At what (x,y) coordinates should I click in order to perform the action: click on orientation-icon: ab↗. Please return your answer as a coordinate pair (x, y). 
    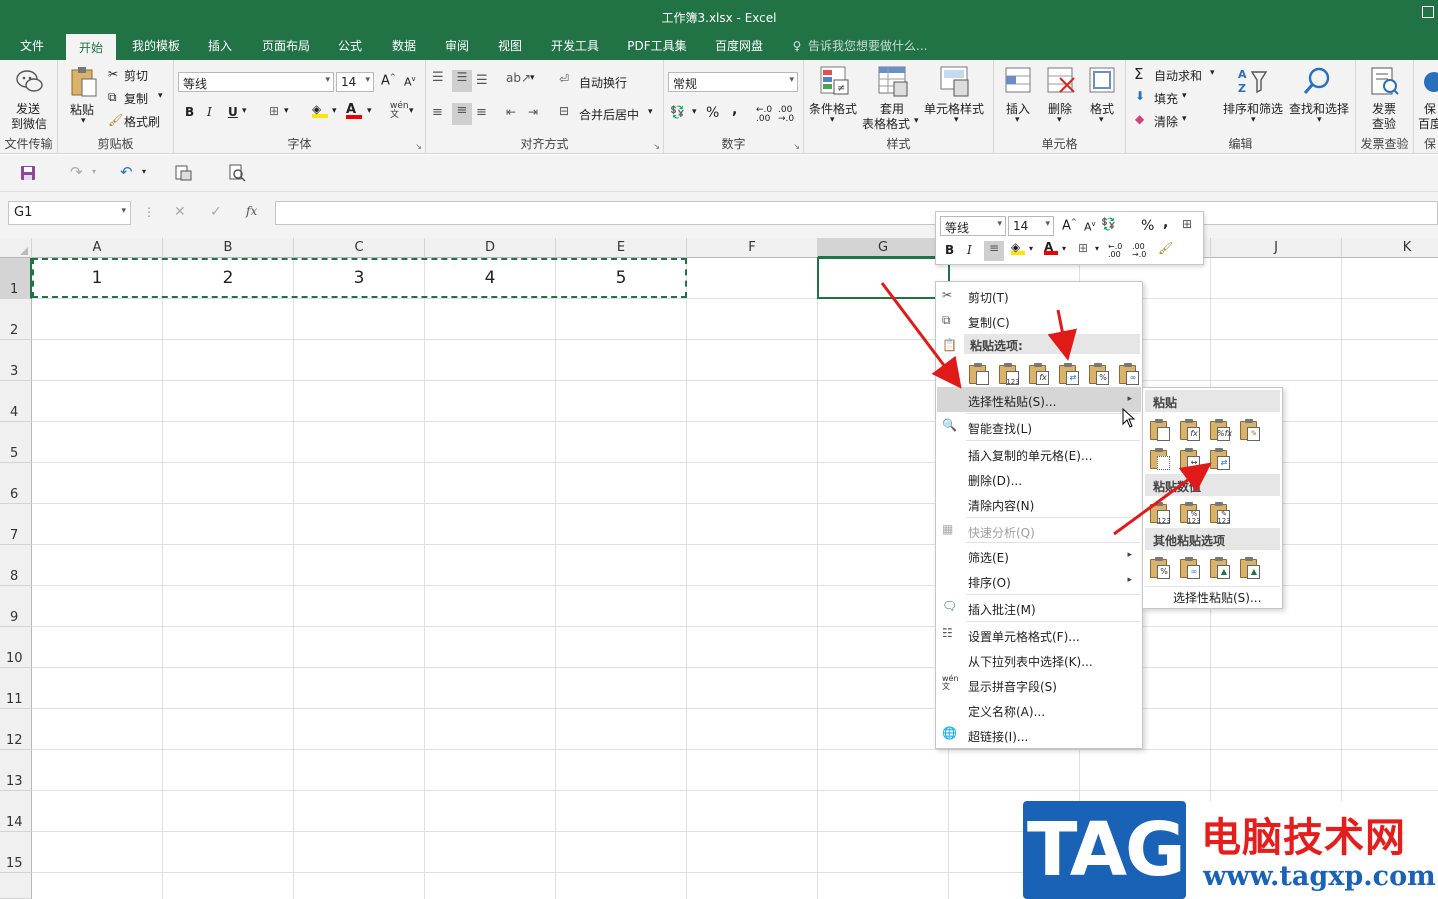
    Looking at the image, I should click on (518, 78).